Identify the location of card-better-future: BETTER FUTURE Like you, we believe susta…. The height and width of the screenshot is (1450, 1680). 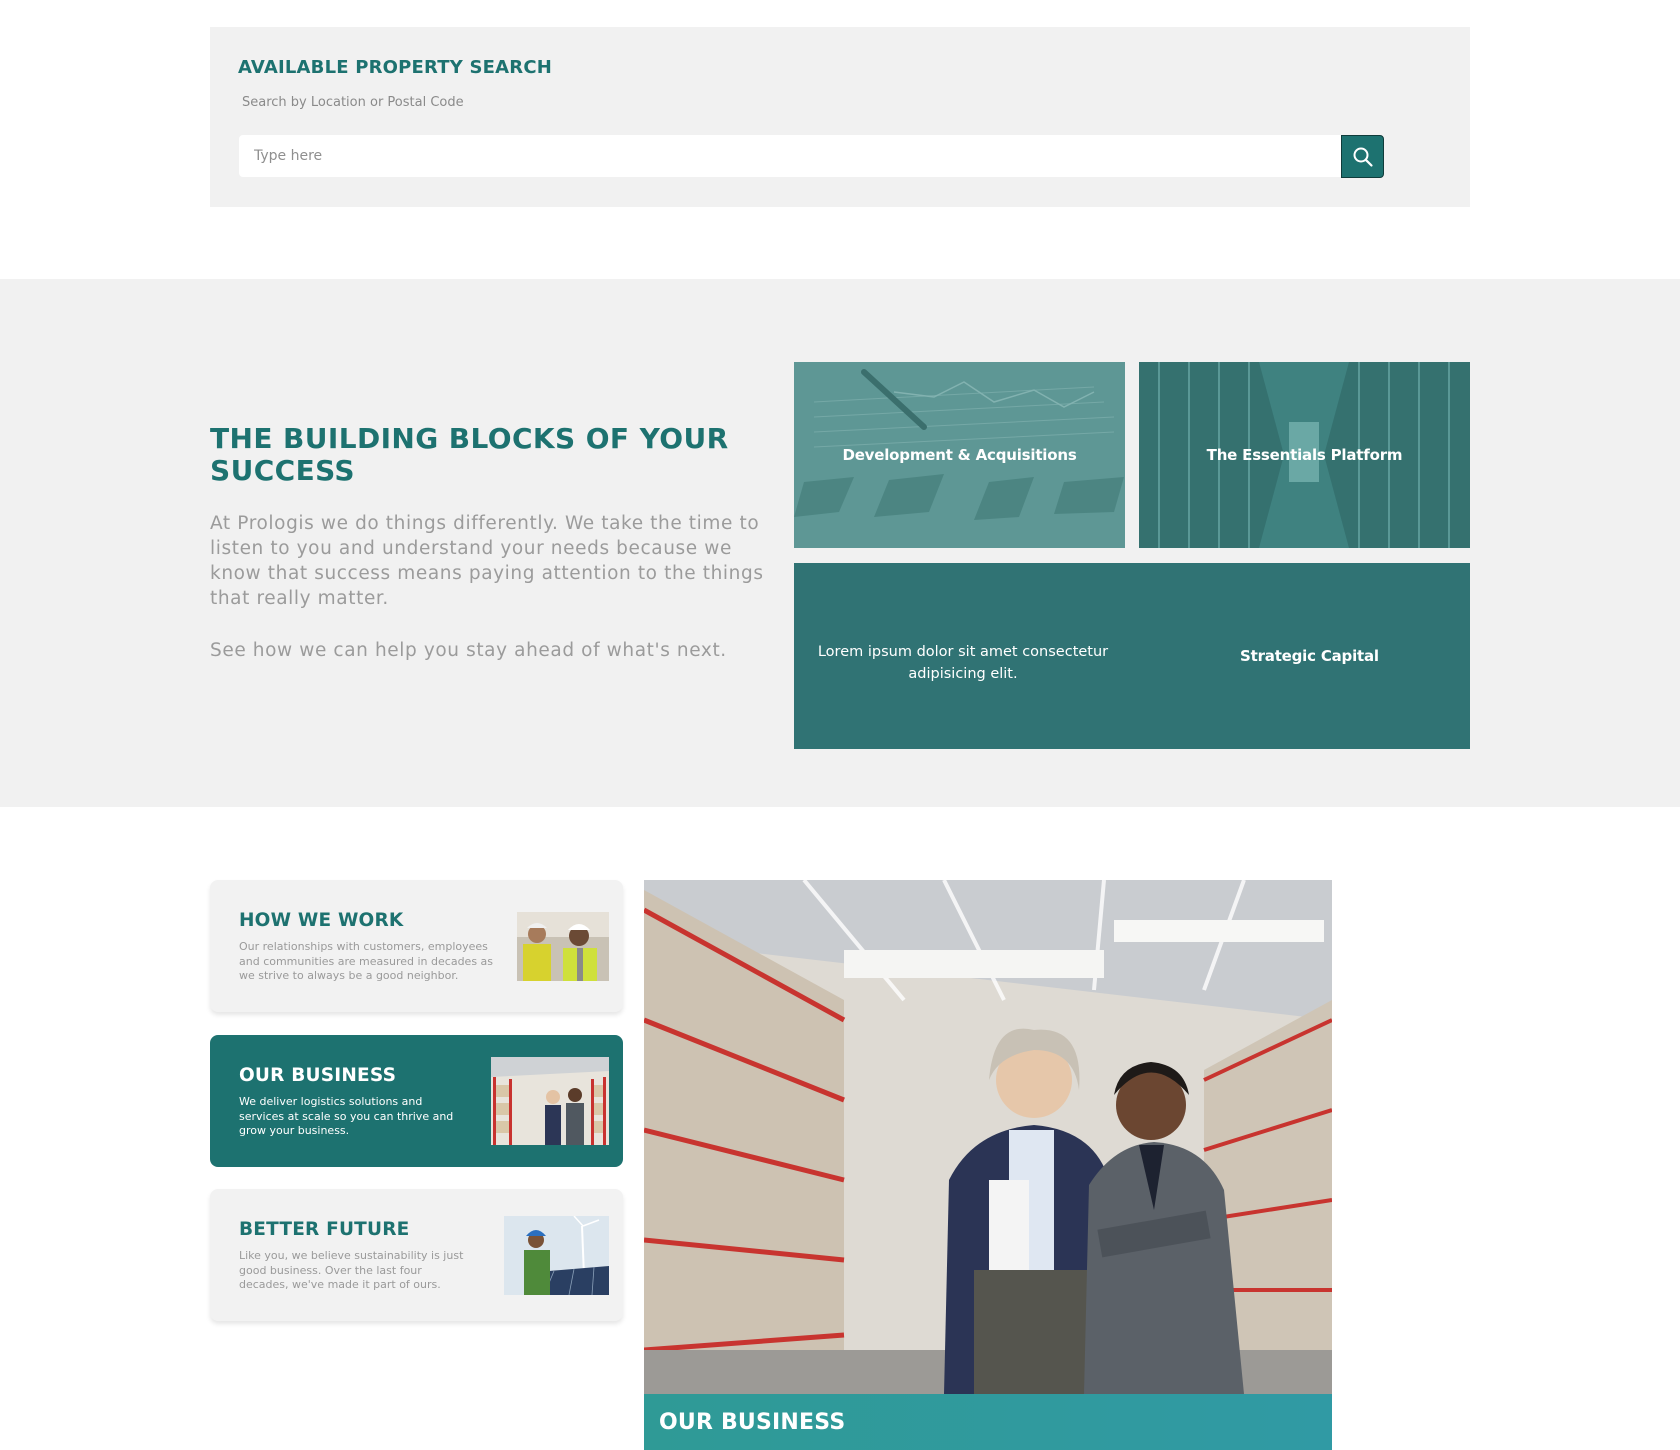
(416, 1255).